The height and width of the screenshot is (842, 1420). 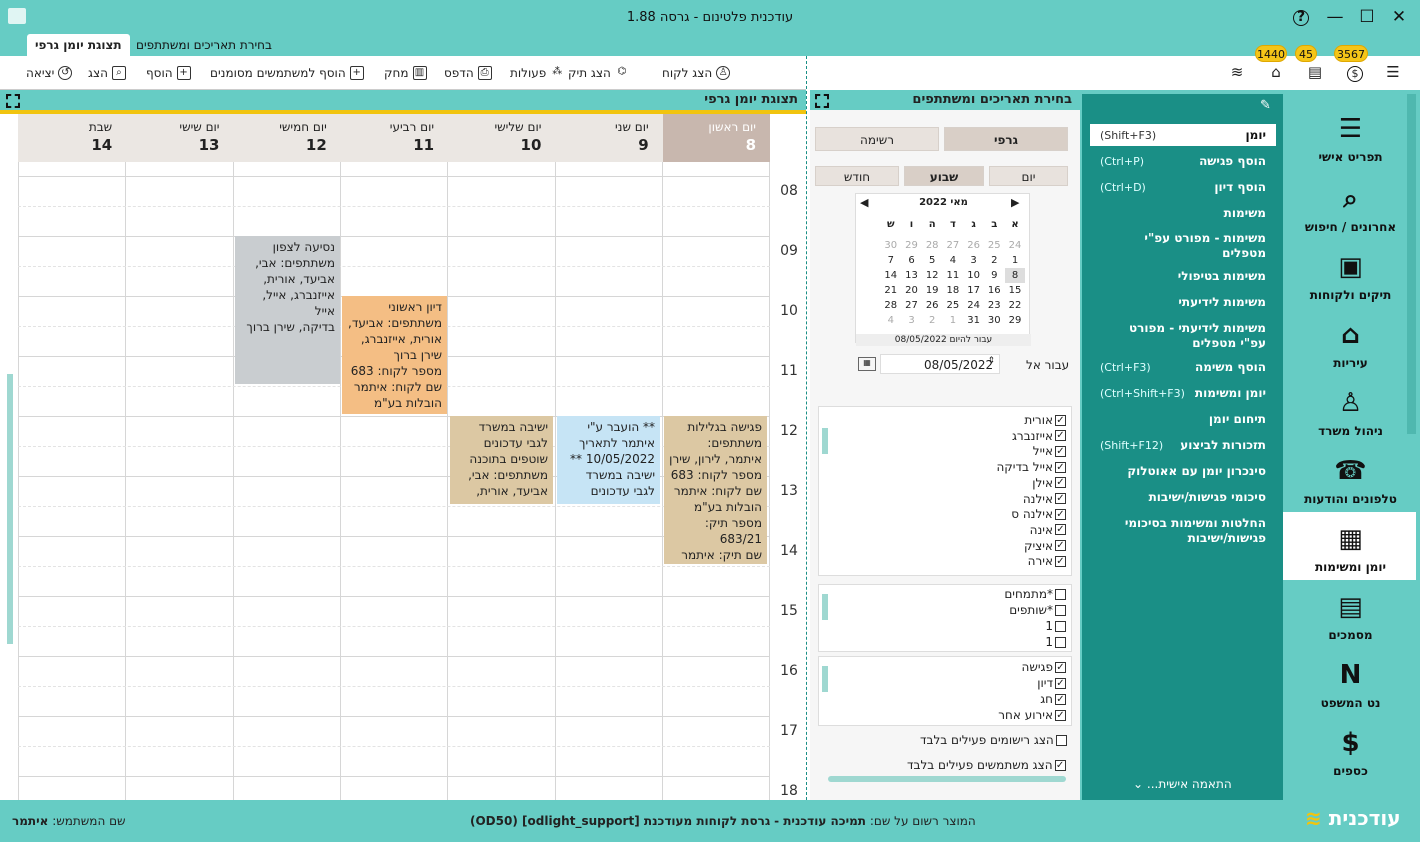 I want to click on show-client-button: ♙ הצג לקוח, so click(x=696, y=73).